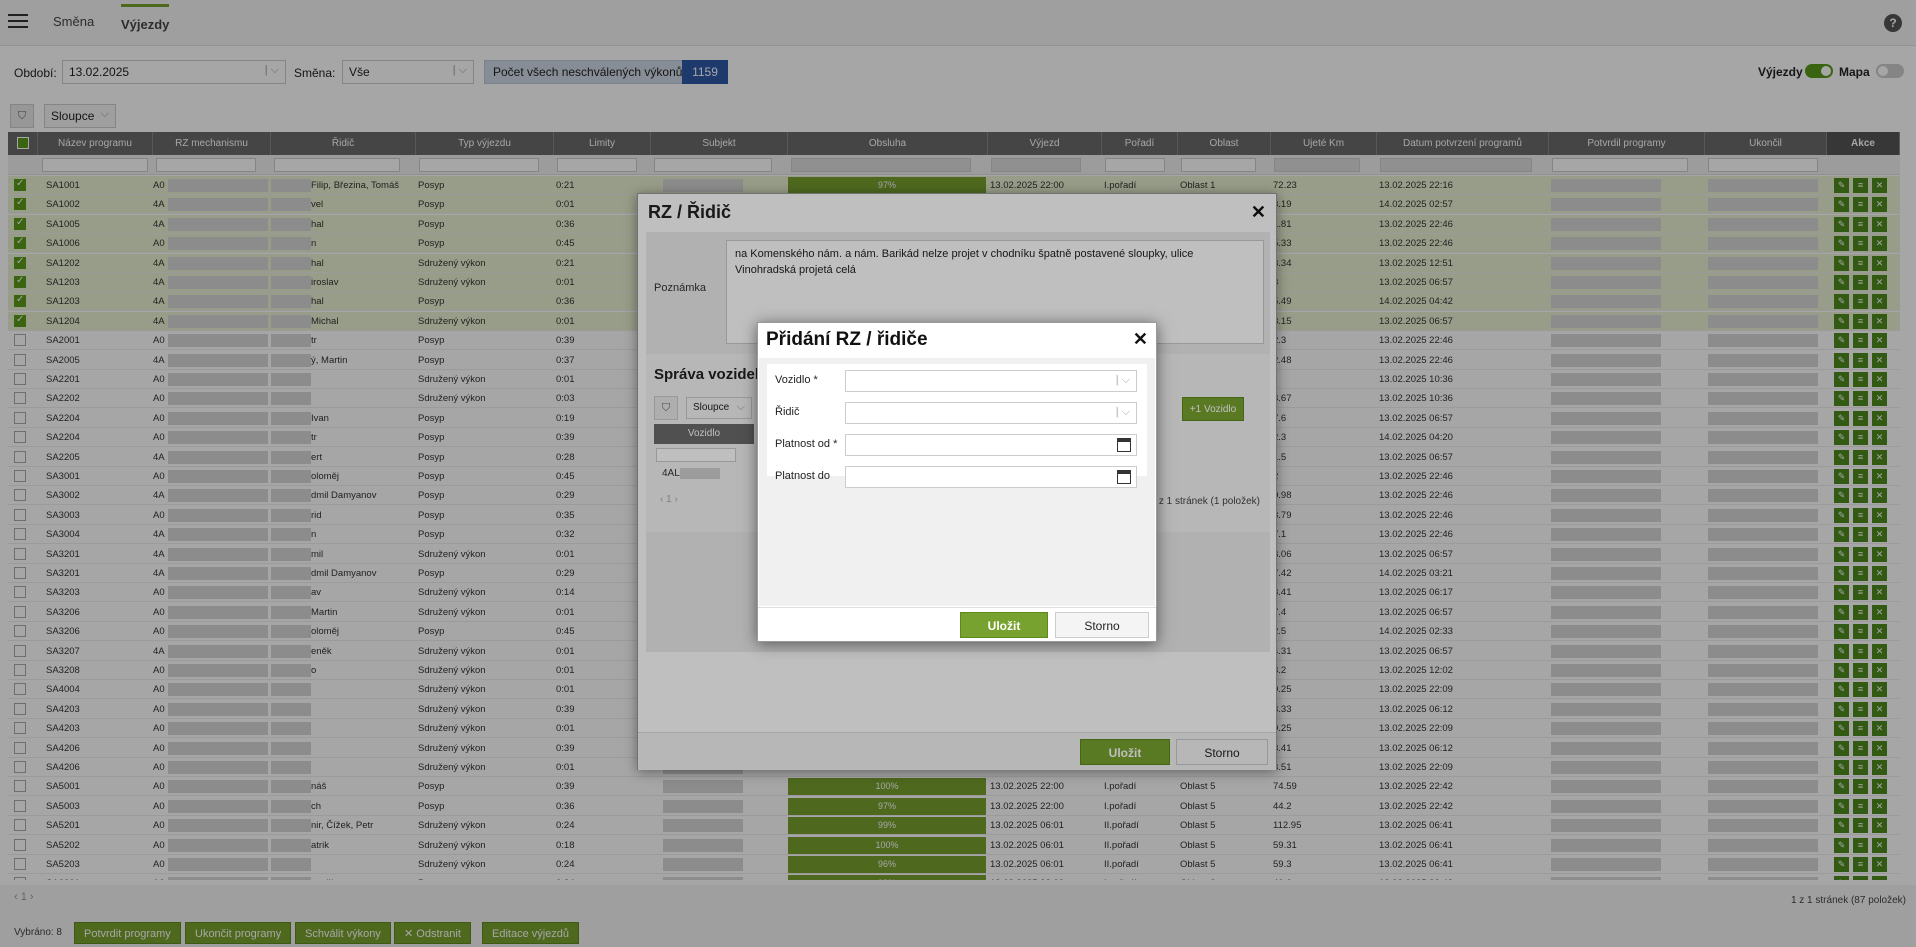 The width and height of the screenshot is (1916, 947). I want to click on valid-from-row: Platnost od *, so click(957, 445).